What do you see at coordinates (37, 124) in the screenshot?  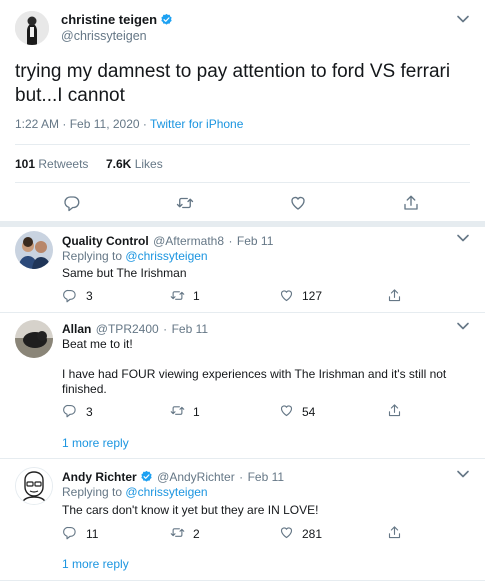 I see `tweet-time: 1:22 AM` at bounding box center [37, 124].